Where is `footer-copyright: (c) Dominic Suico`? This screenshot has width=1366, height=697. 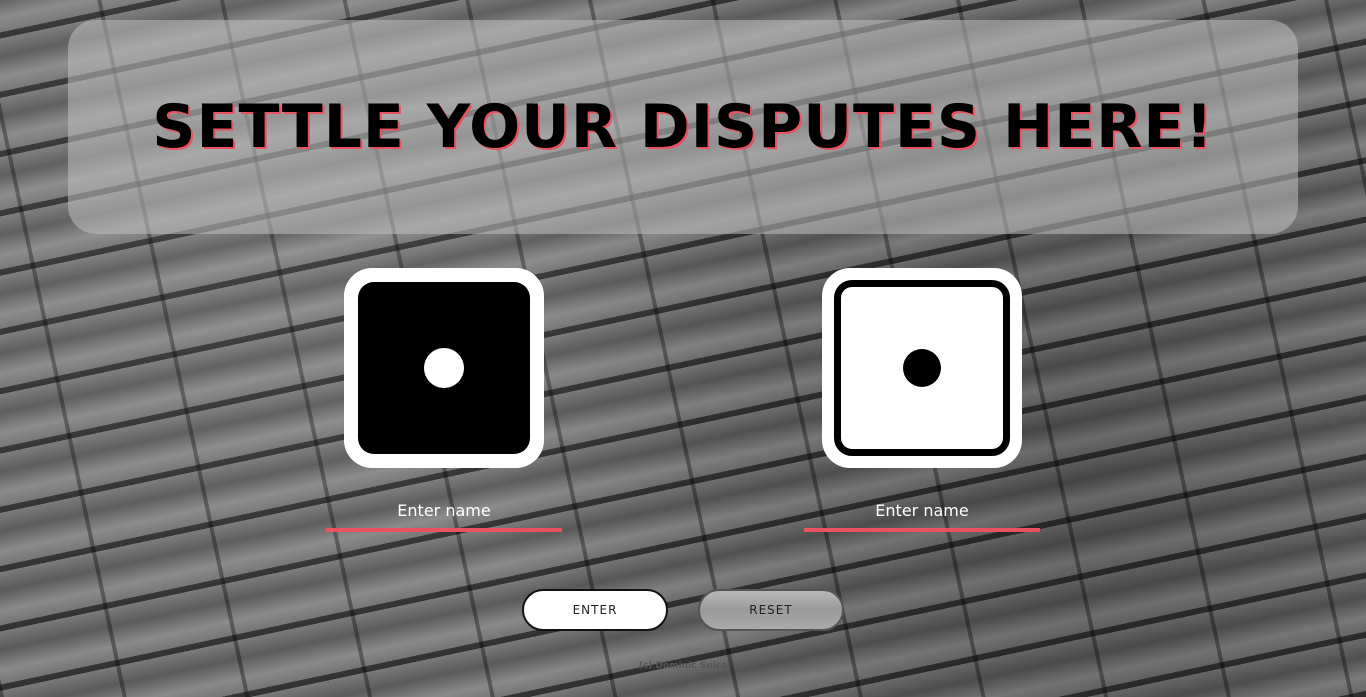
footer-copyright: (c) Dominic Suico is located at coordinates (683, 666).